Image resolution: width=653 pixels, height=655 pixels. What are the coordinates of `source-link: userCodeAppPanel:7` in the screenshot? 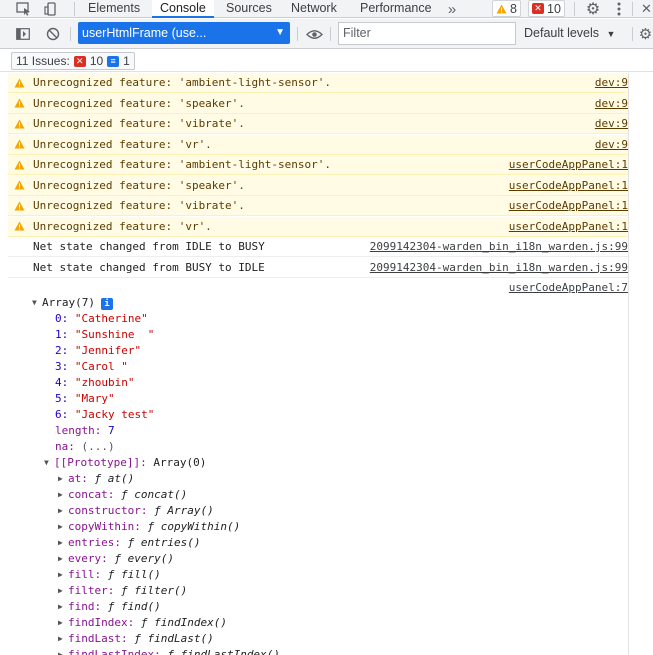 It's located at (568, 287).